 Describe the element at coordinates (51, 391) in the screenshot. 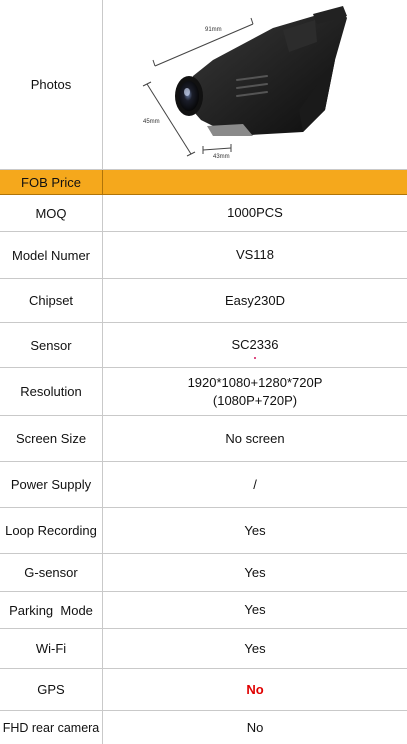

I see `label-resolution: Resolution` at that location.